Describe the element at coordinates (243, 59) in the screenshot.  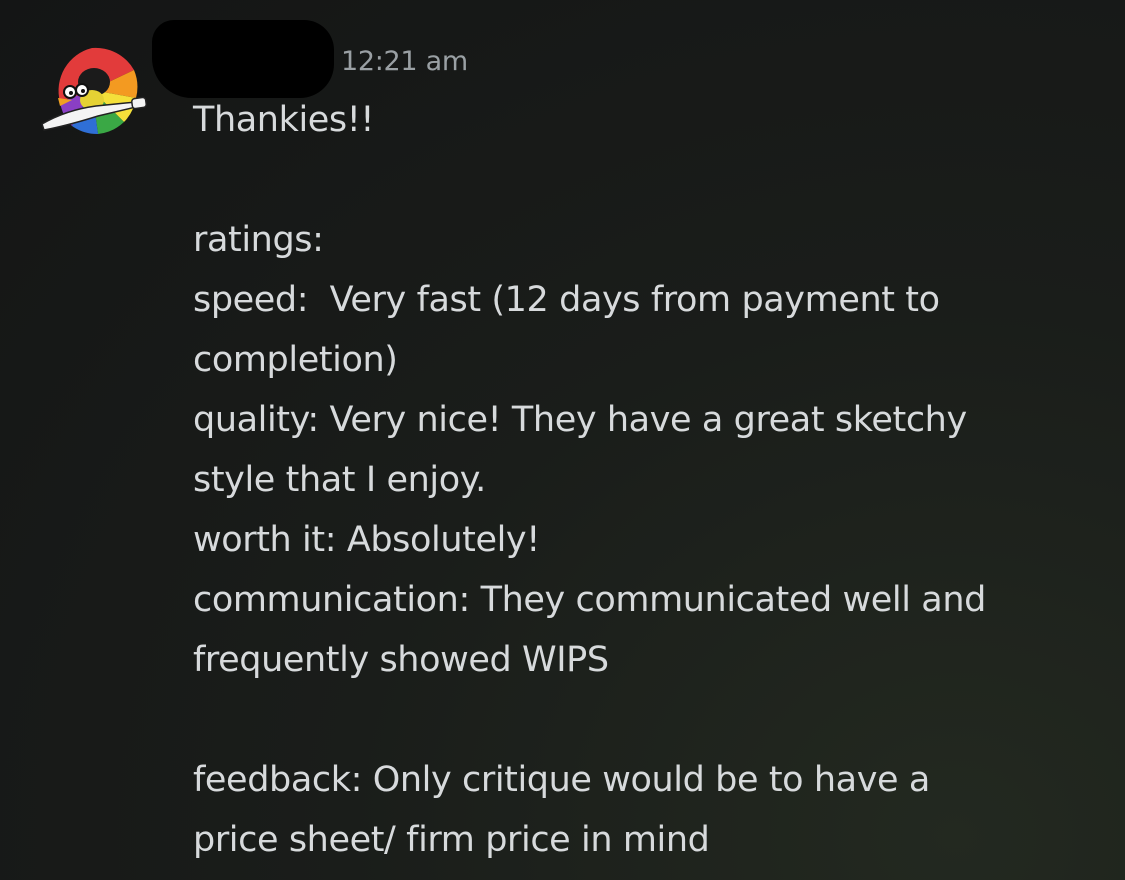
I see `username-redacted` at that location.